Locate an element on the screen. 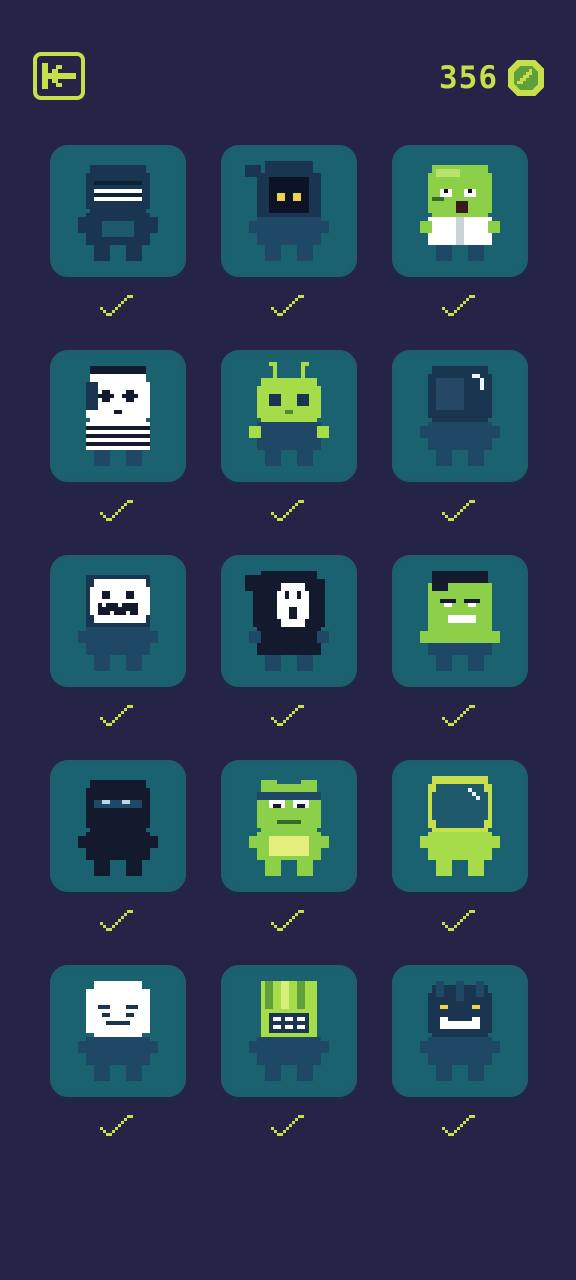 This screenshot has width=576, height=1280. back-button is located at coordinates (59, 76).